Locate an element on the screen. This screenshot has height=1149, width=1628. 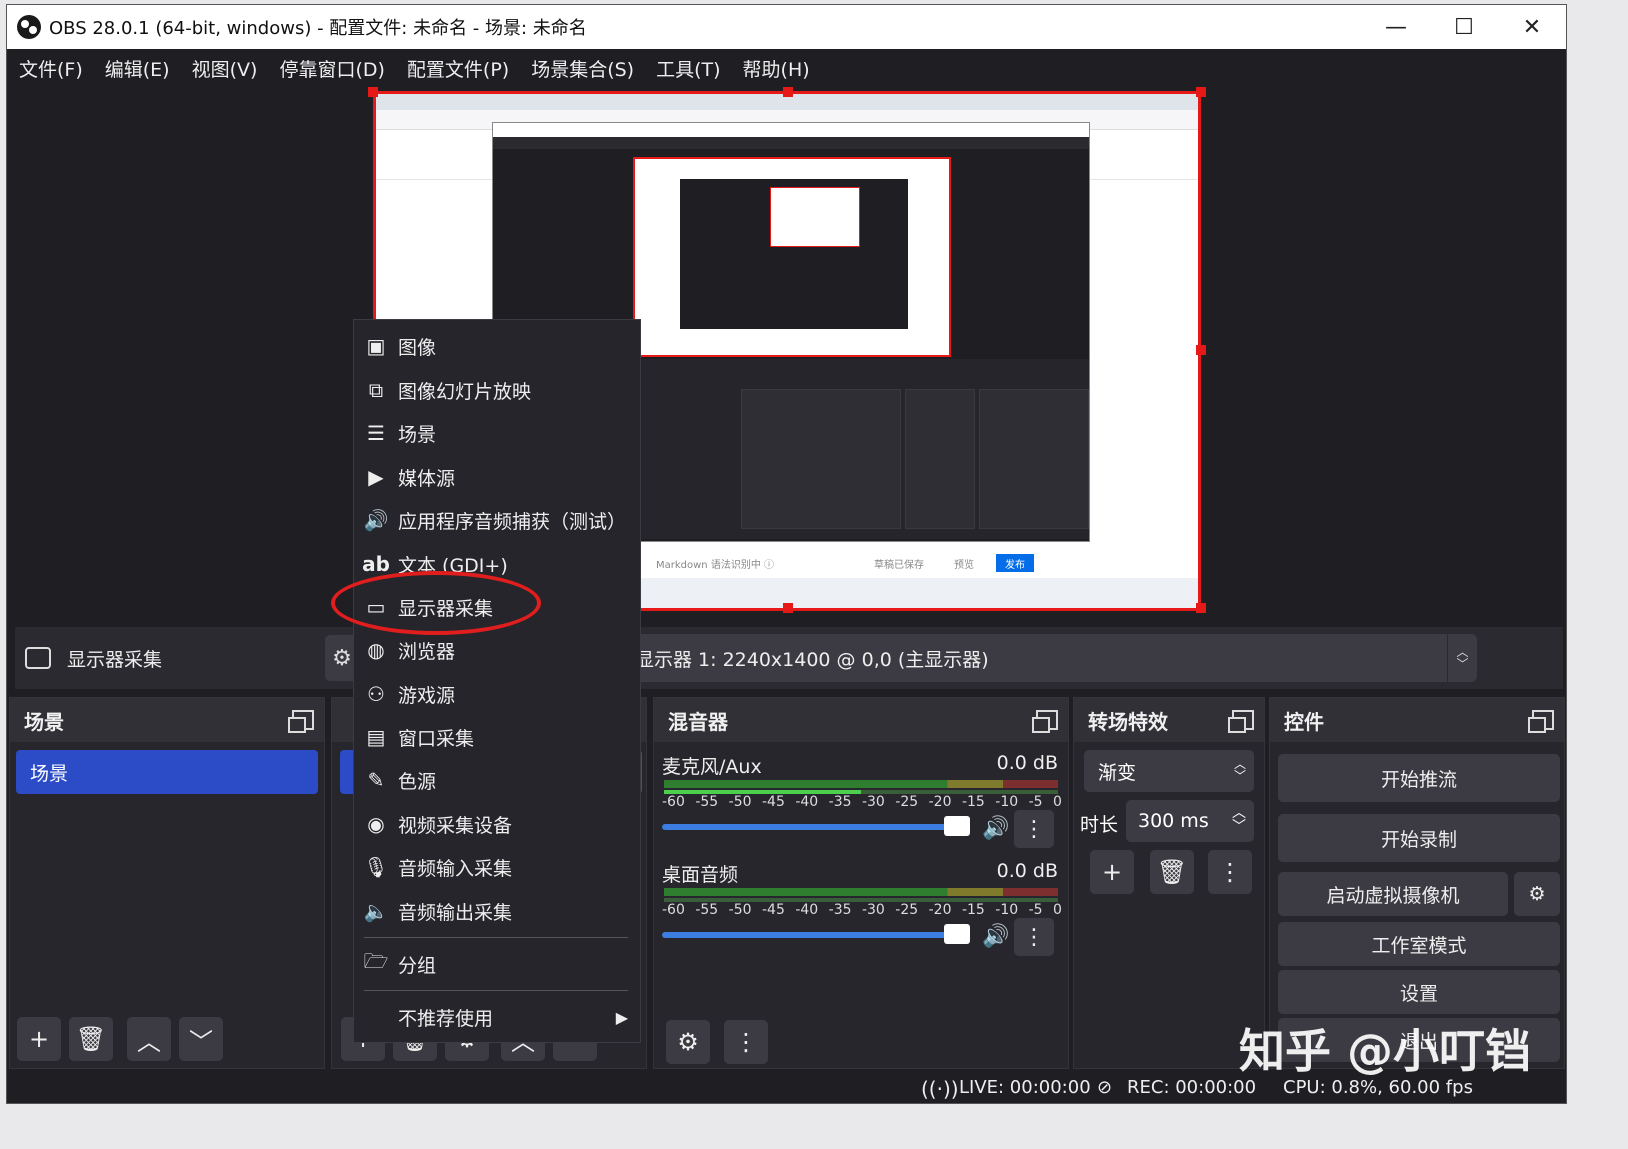
chevron-updown-icon: ︿ ﹀ is located at coordinates (1462, 658).